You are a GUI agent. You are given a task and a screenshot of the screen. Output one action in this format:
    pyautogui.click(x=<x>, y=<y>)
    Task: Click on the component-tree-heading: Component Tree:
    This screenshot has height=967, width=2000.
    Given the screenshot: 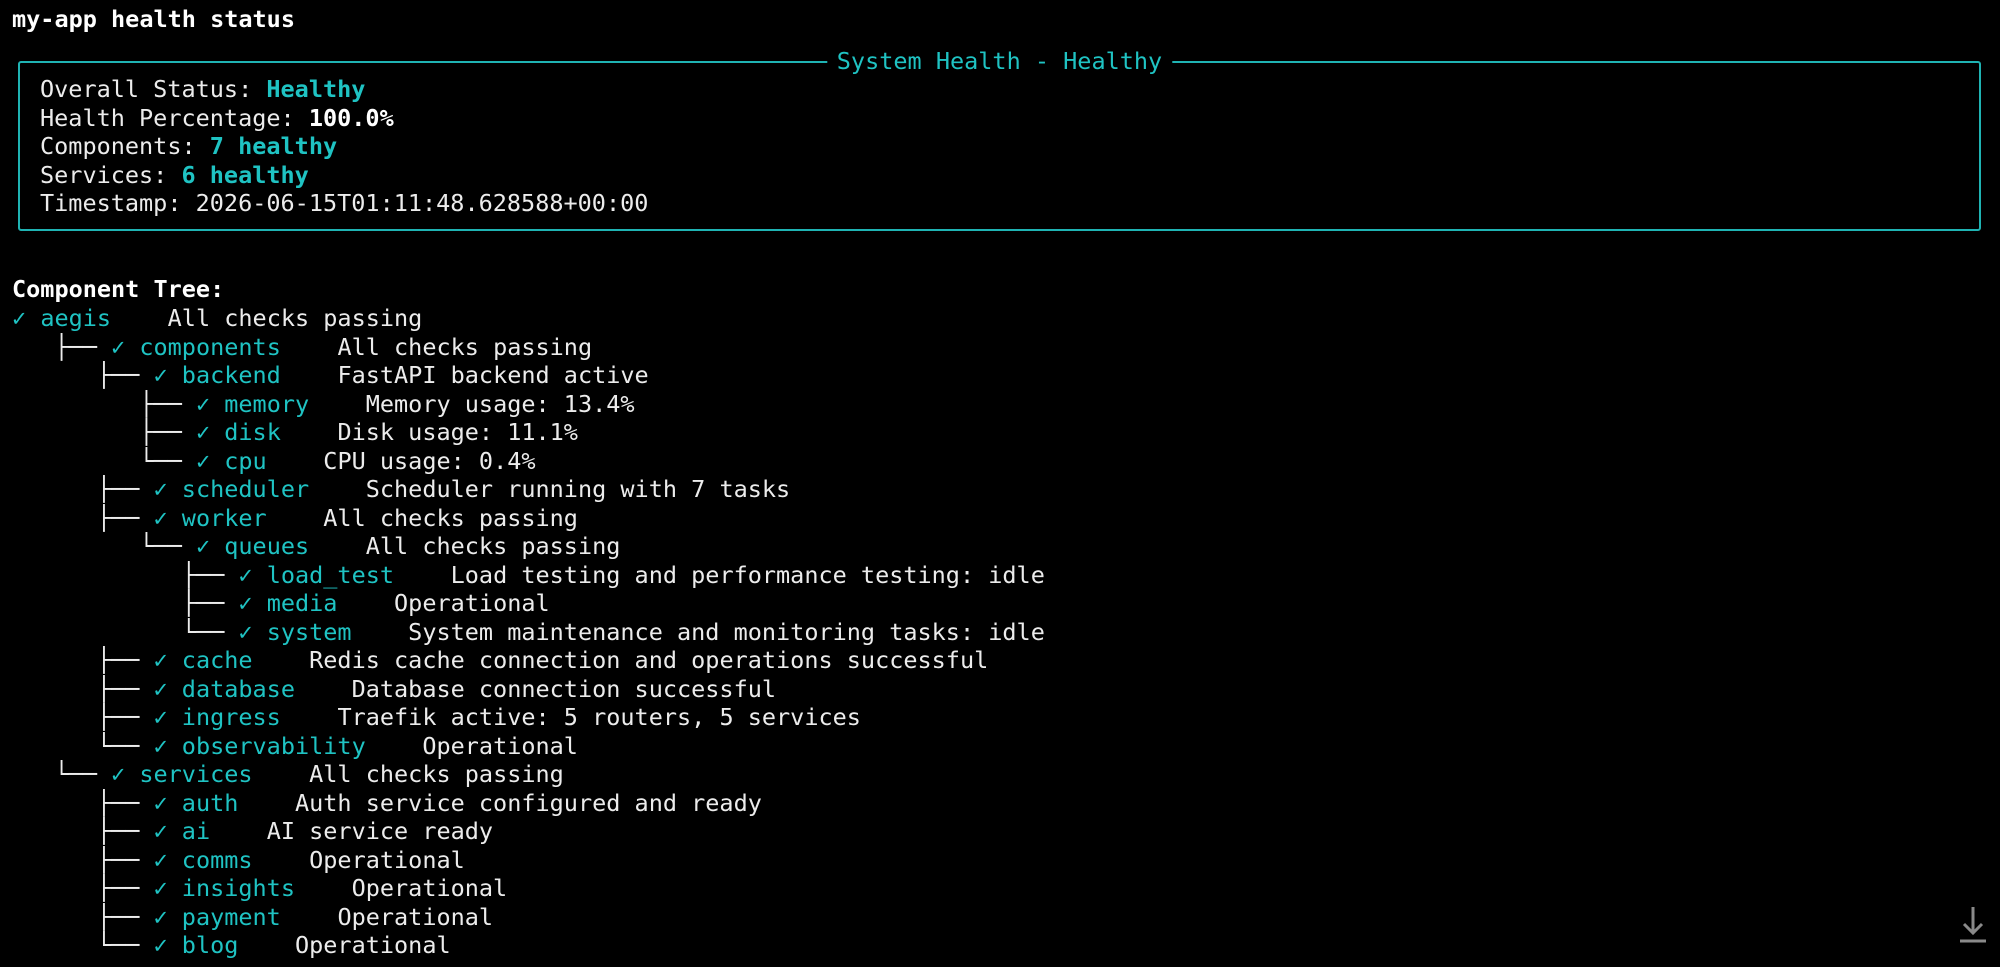 What is the action you would take?
    pyautogui.click(x=118, y=289)
    